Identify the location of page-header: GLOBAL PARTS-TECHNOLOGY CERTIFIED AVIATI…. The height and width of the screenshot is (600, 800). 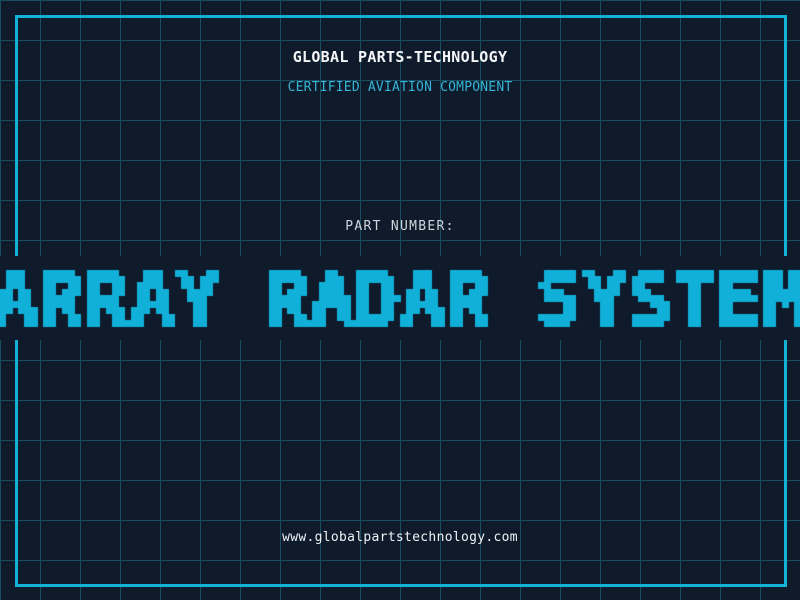
(400, 71).